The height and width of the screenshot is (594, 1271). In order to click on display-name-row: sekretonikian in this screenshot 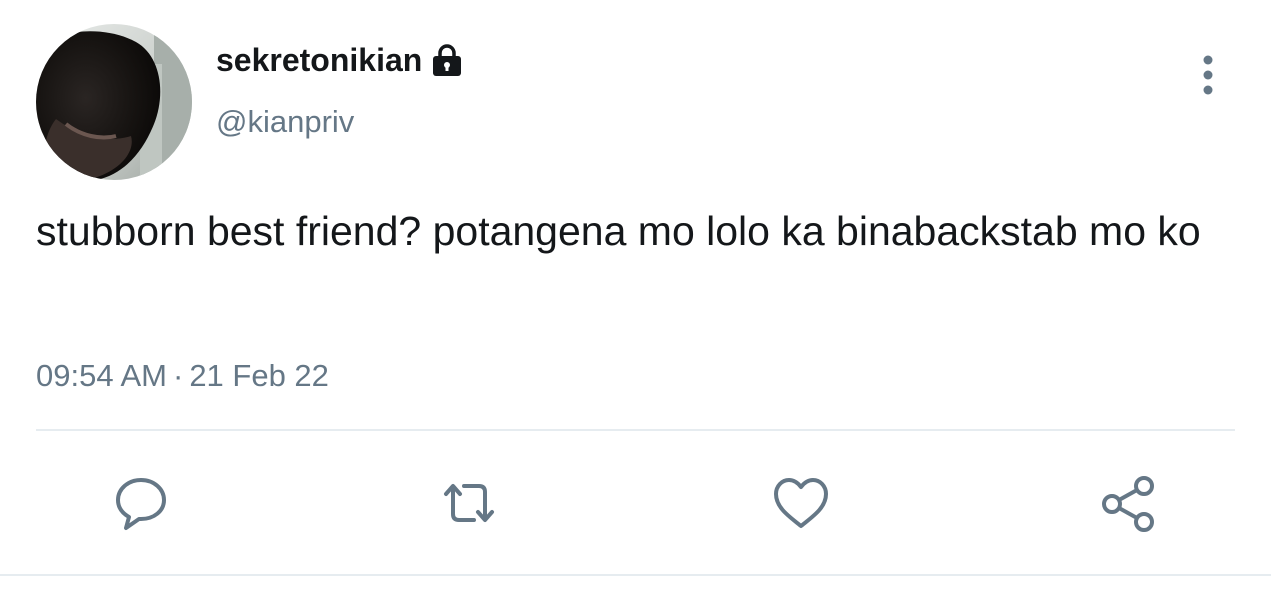, I will do `click(340, 60)`.